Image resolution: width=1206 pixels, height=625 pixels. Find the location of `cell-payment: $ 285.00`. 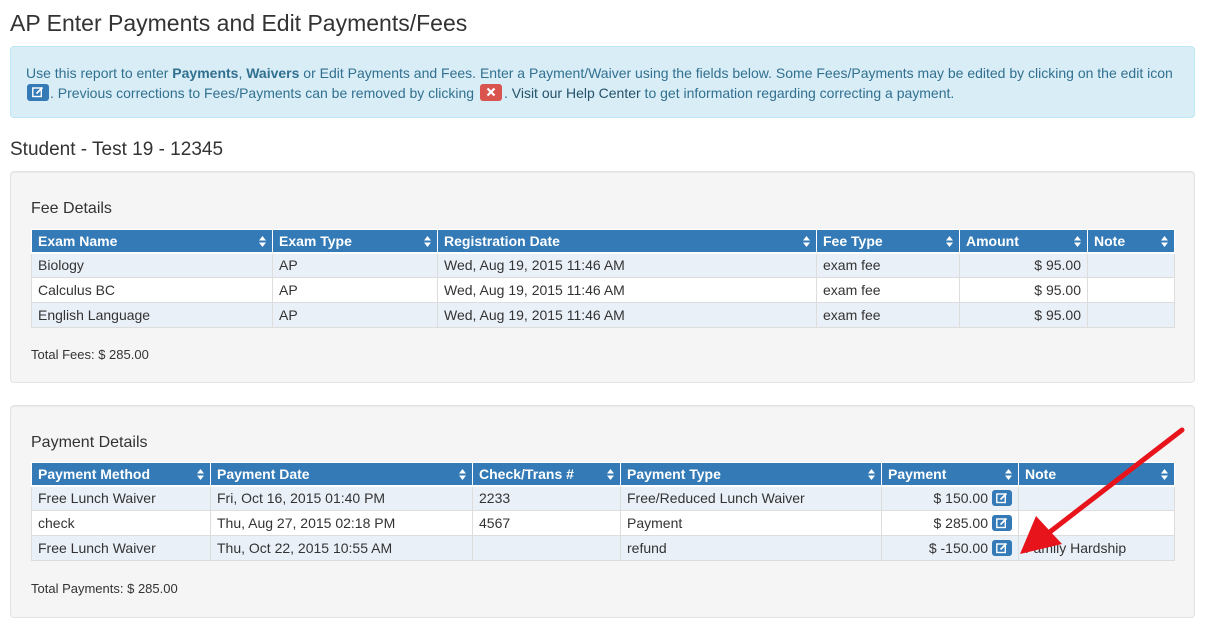

cell-payment: $ 285.00 is located at coordinates (950, 523).